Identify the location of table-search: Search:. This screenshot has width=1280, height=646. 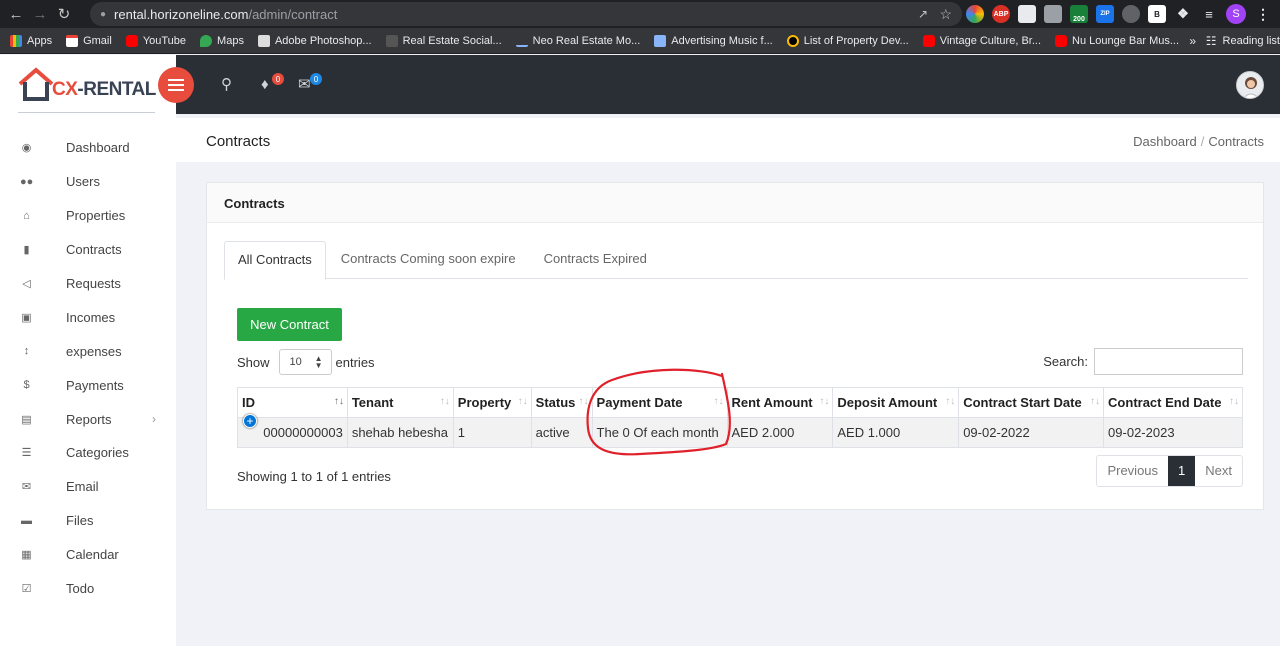
(1143, 361).